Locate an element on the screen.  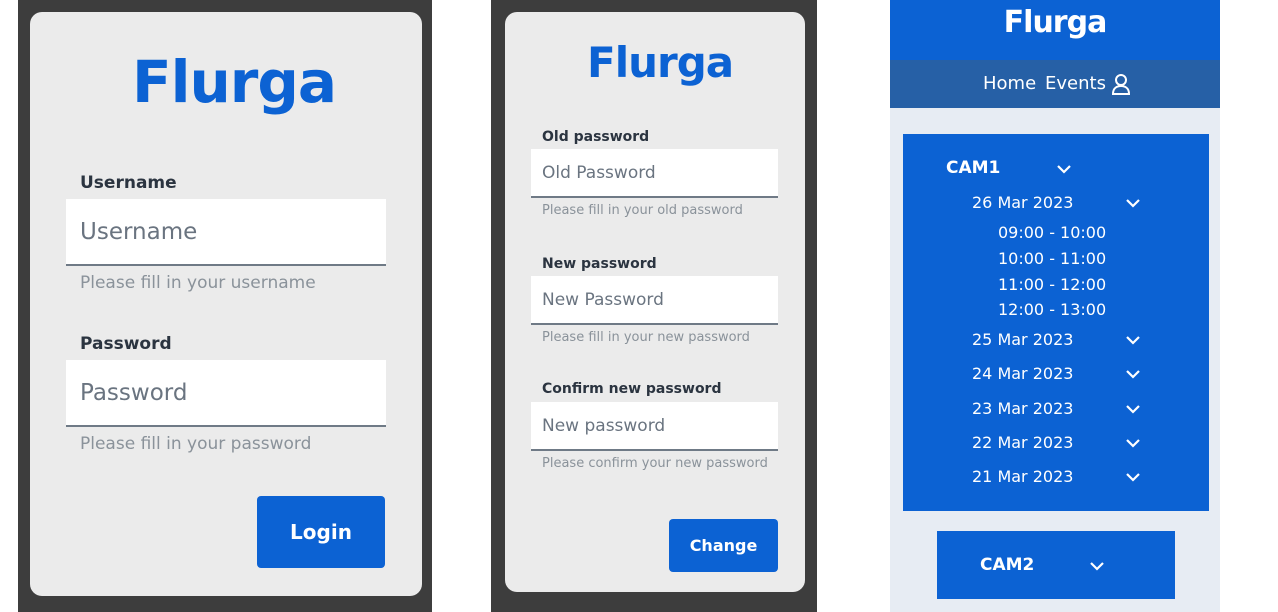
cam2-group: CAM2 is located at coordinates (1056, 565).